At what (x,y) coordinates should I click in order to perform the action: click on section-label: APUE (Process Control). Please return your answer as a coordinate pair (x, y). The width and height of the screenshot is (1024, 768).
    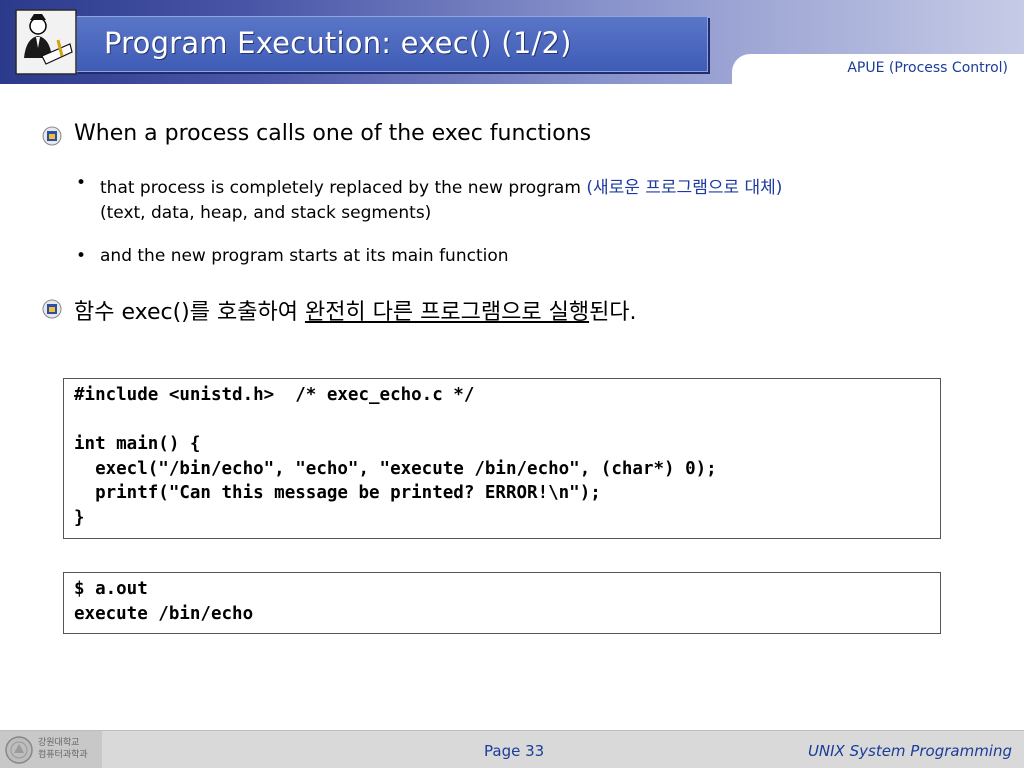
    Looking at the image, I should click on (927, 68).